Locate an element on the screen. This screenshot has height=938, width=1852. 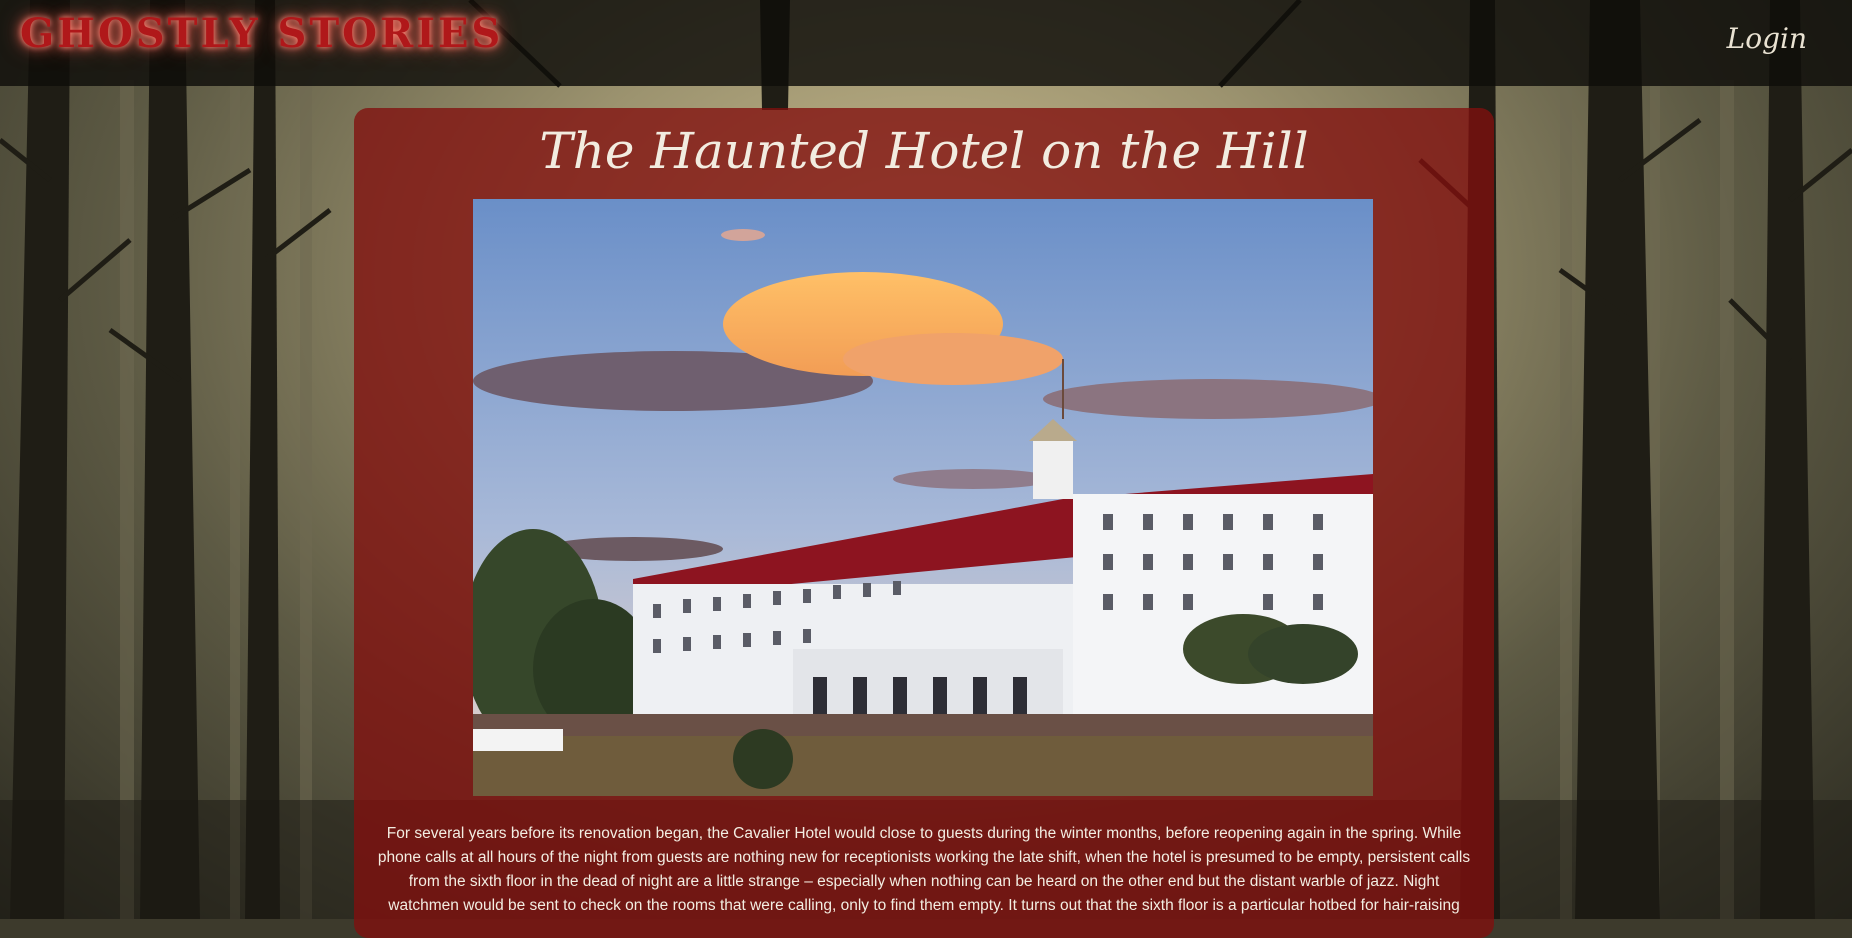
article-title: The Haunted Hotel on the Hill is located at coordinates (924, 151).